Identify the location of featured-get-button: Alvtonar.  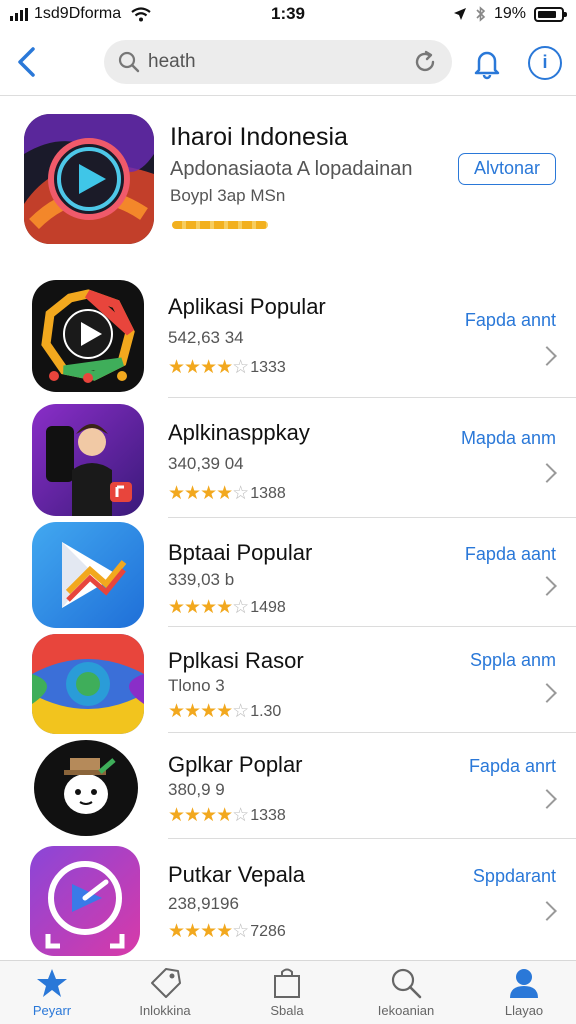
(507, 169).